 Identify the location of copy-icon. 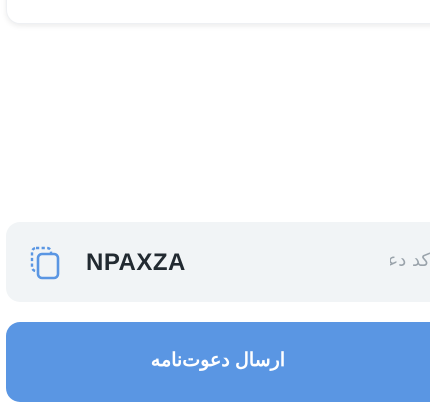
(46, 263).